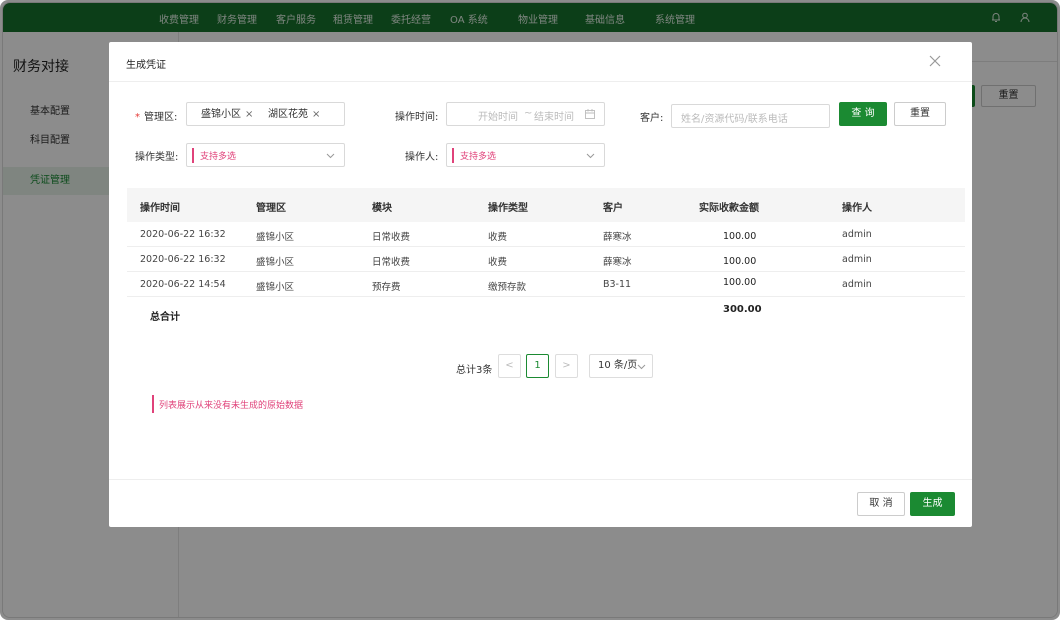  I want to click on calendar-icon, so click(590, 114).